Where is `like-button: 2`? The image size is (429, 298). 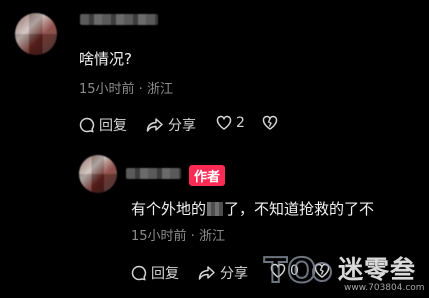
like-button: 2 is located at coordinates (230, 123).